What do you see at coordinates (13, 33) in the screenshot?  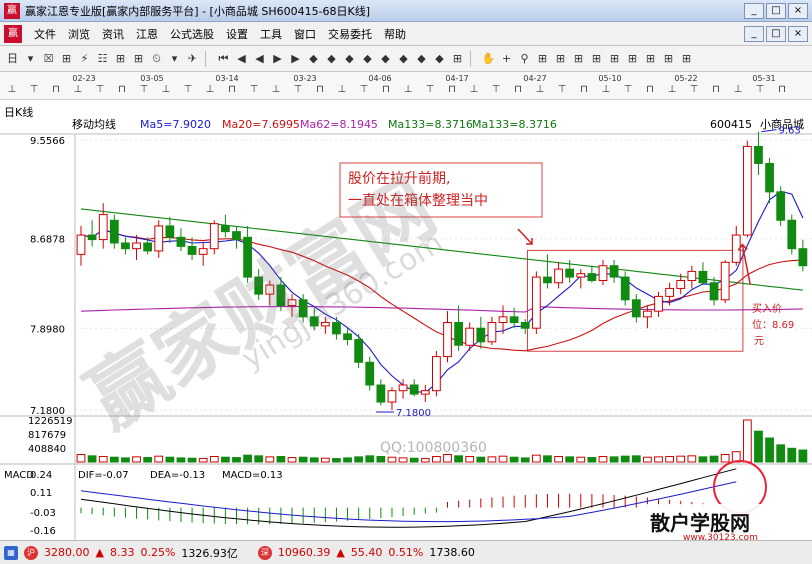 I see `app-menu-icon: 赢` at bounding box center [13, 33].